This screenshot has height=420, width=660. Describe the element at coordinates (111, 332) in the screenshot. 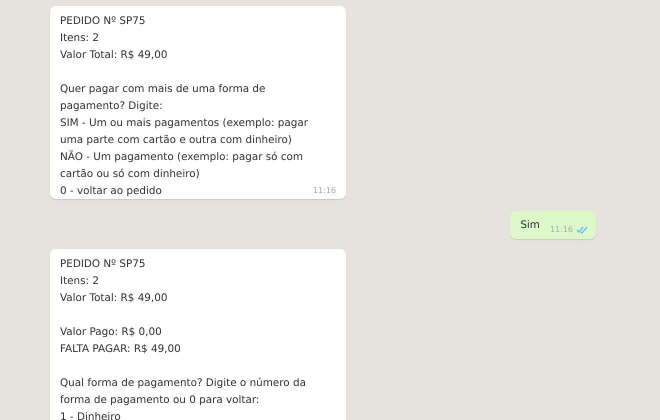

I see `message-text: Valor Pago: R$ 0,00` at that location.